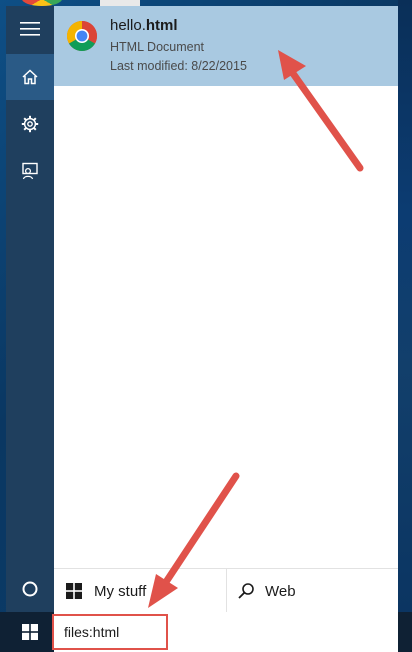 The width and height of the screenshot is (412, 652). What do you see at coordinates (246, 591) in the screenshot?
I see `search-icon` at bounding box center [246, 591].